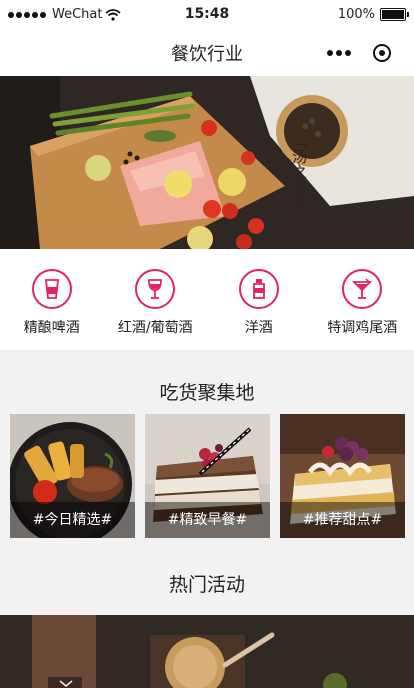  What do you see at coordinates (51, 328) in the screenshot?
I see `category-label: 精酿啤酒` at bounding box center [51, 328].